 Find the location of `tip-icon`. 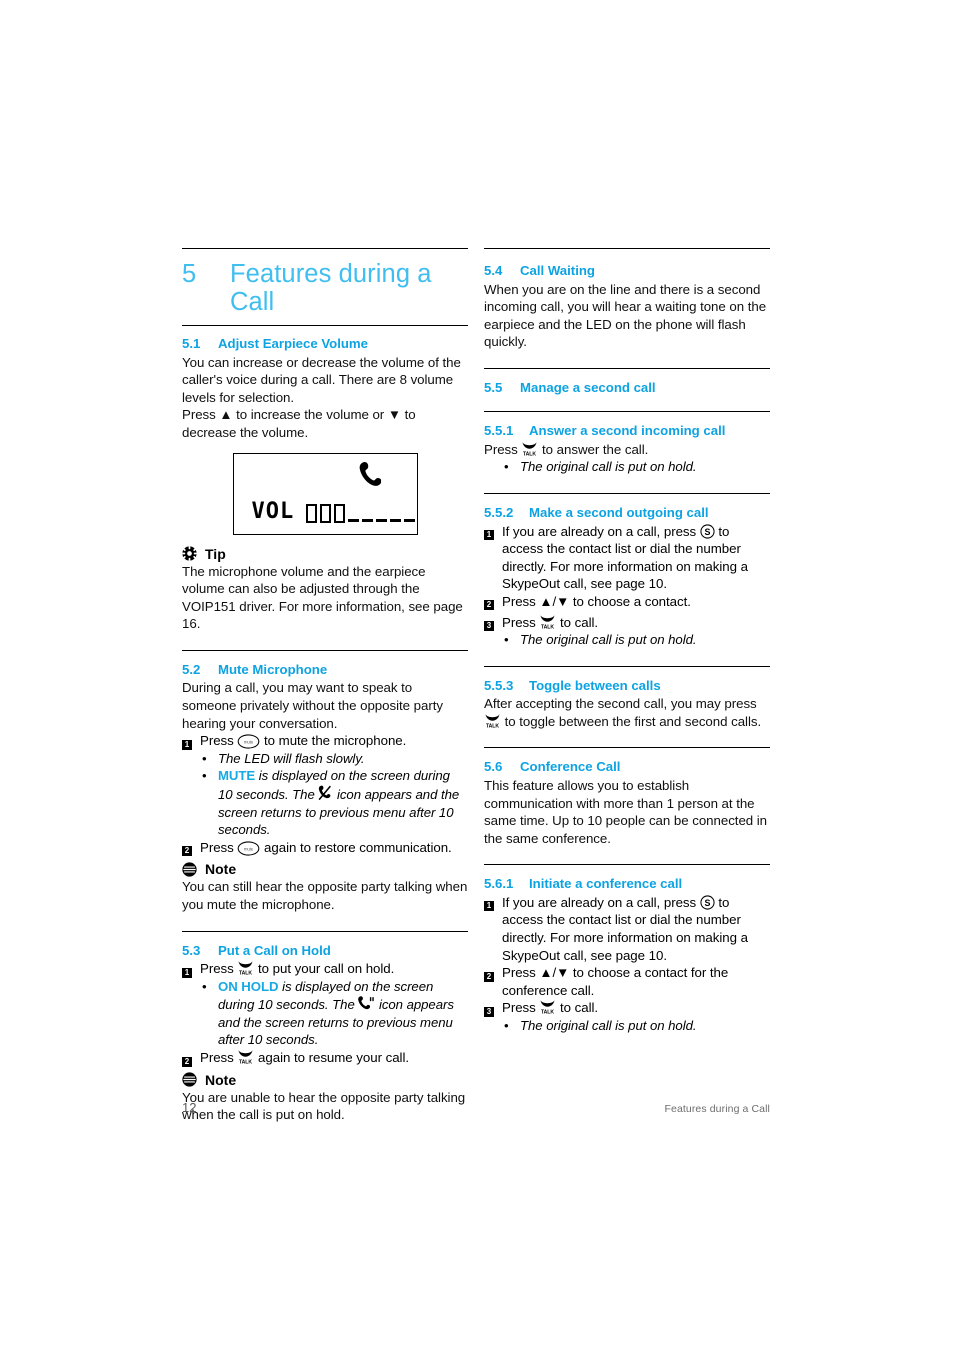

tip-icon is located at coordinates (193, 554).